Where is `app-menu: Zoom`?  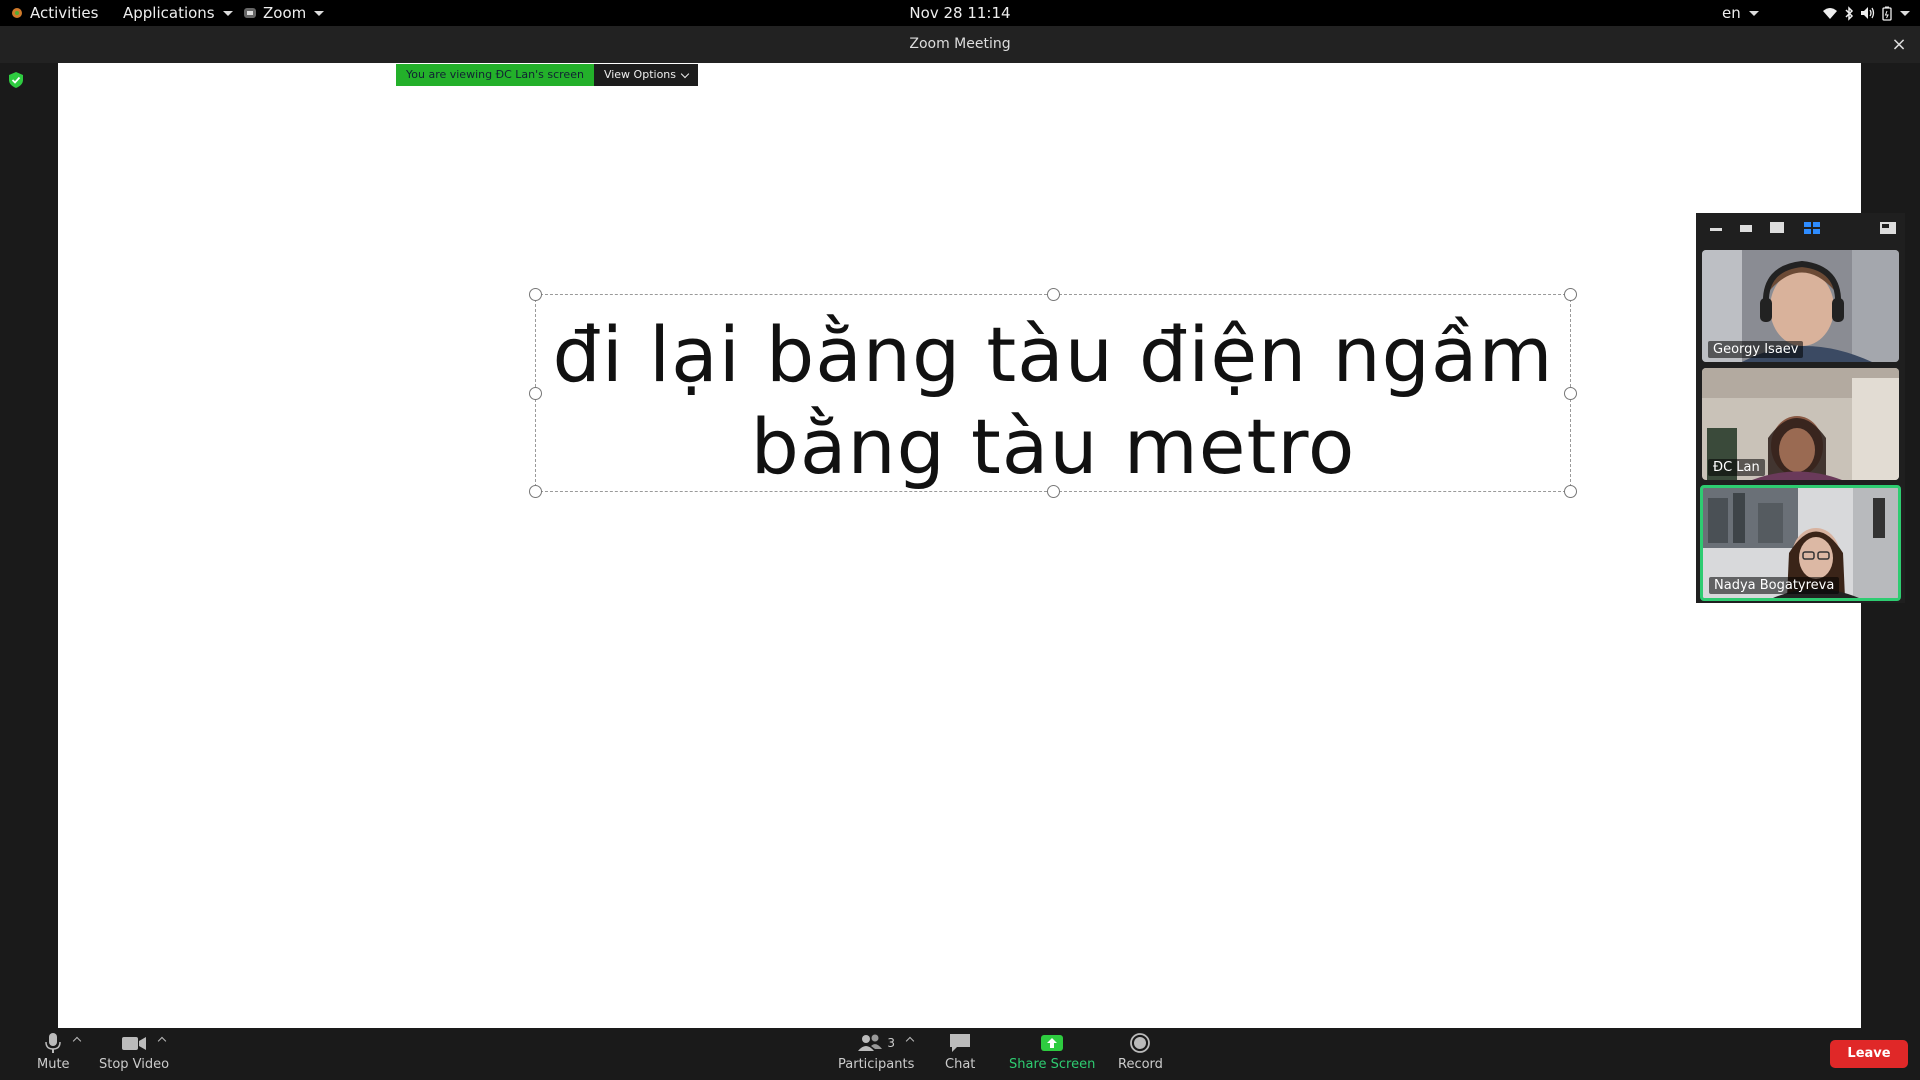 app-menu: Zoom is located at coordinates (284, 13).